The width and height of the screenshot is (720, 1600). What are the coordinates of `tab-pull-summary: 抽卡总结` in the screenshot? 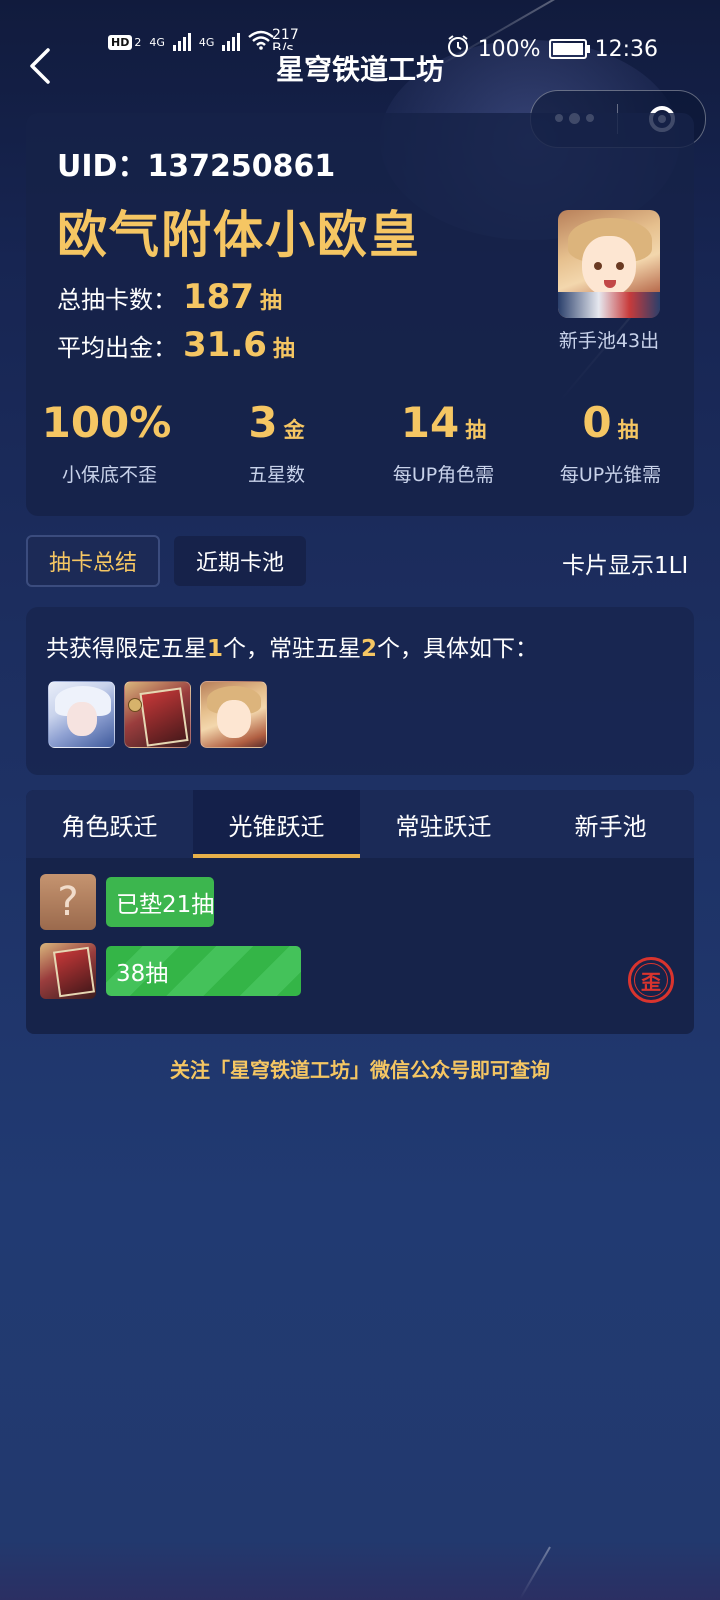 It's located at (93, 561).